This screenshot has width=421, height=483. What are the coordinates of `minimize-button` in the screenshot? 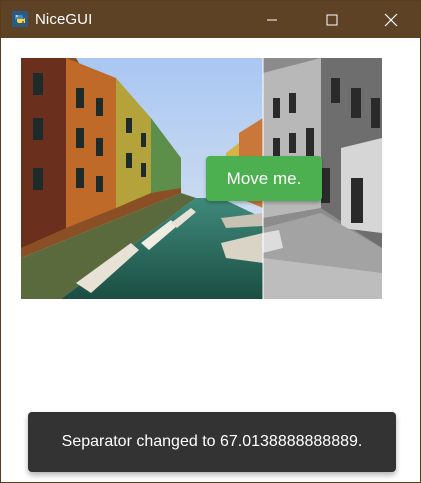 It's located at (272, 19).